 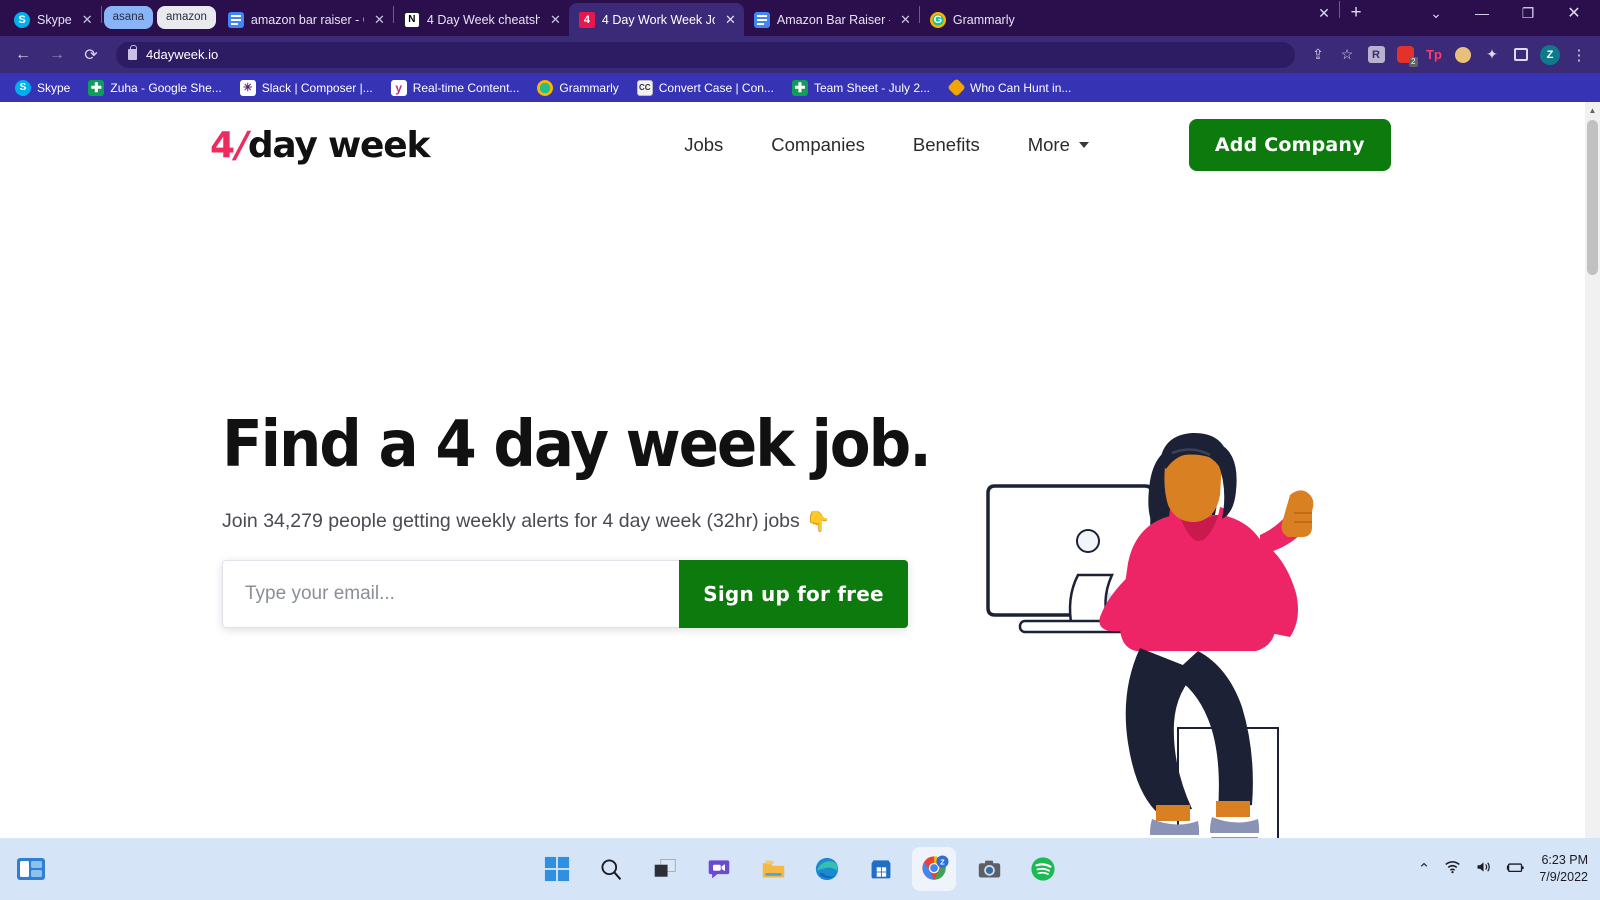 I want to click on camera-button, so click(x=989, y=869).